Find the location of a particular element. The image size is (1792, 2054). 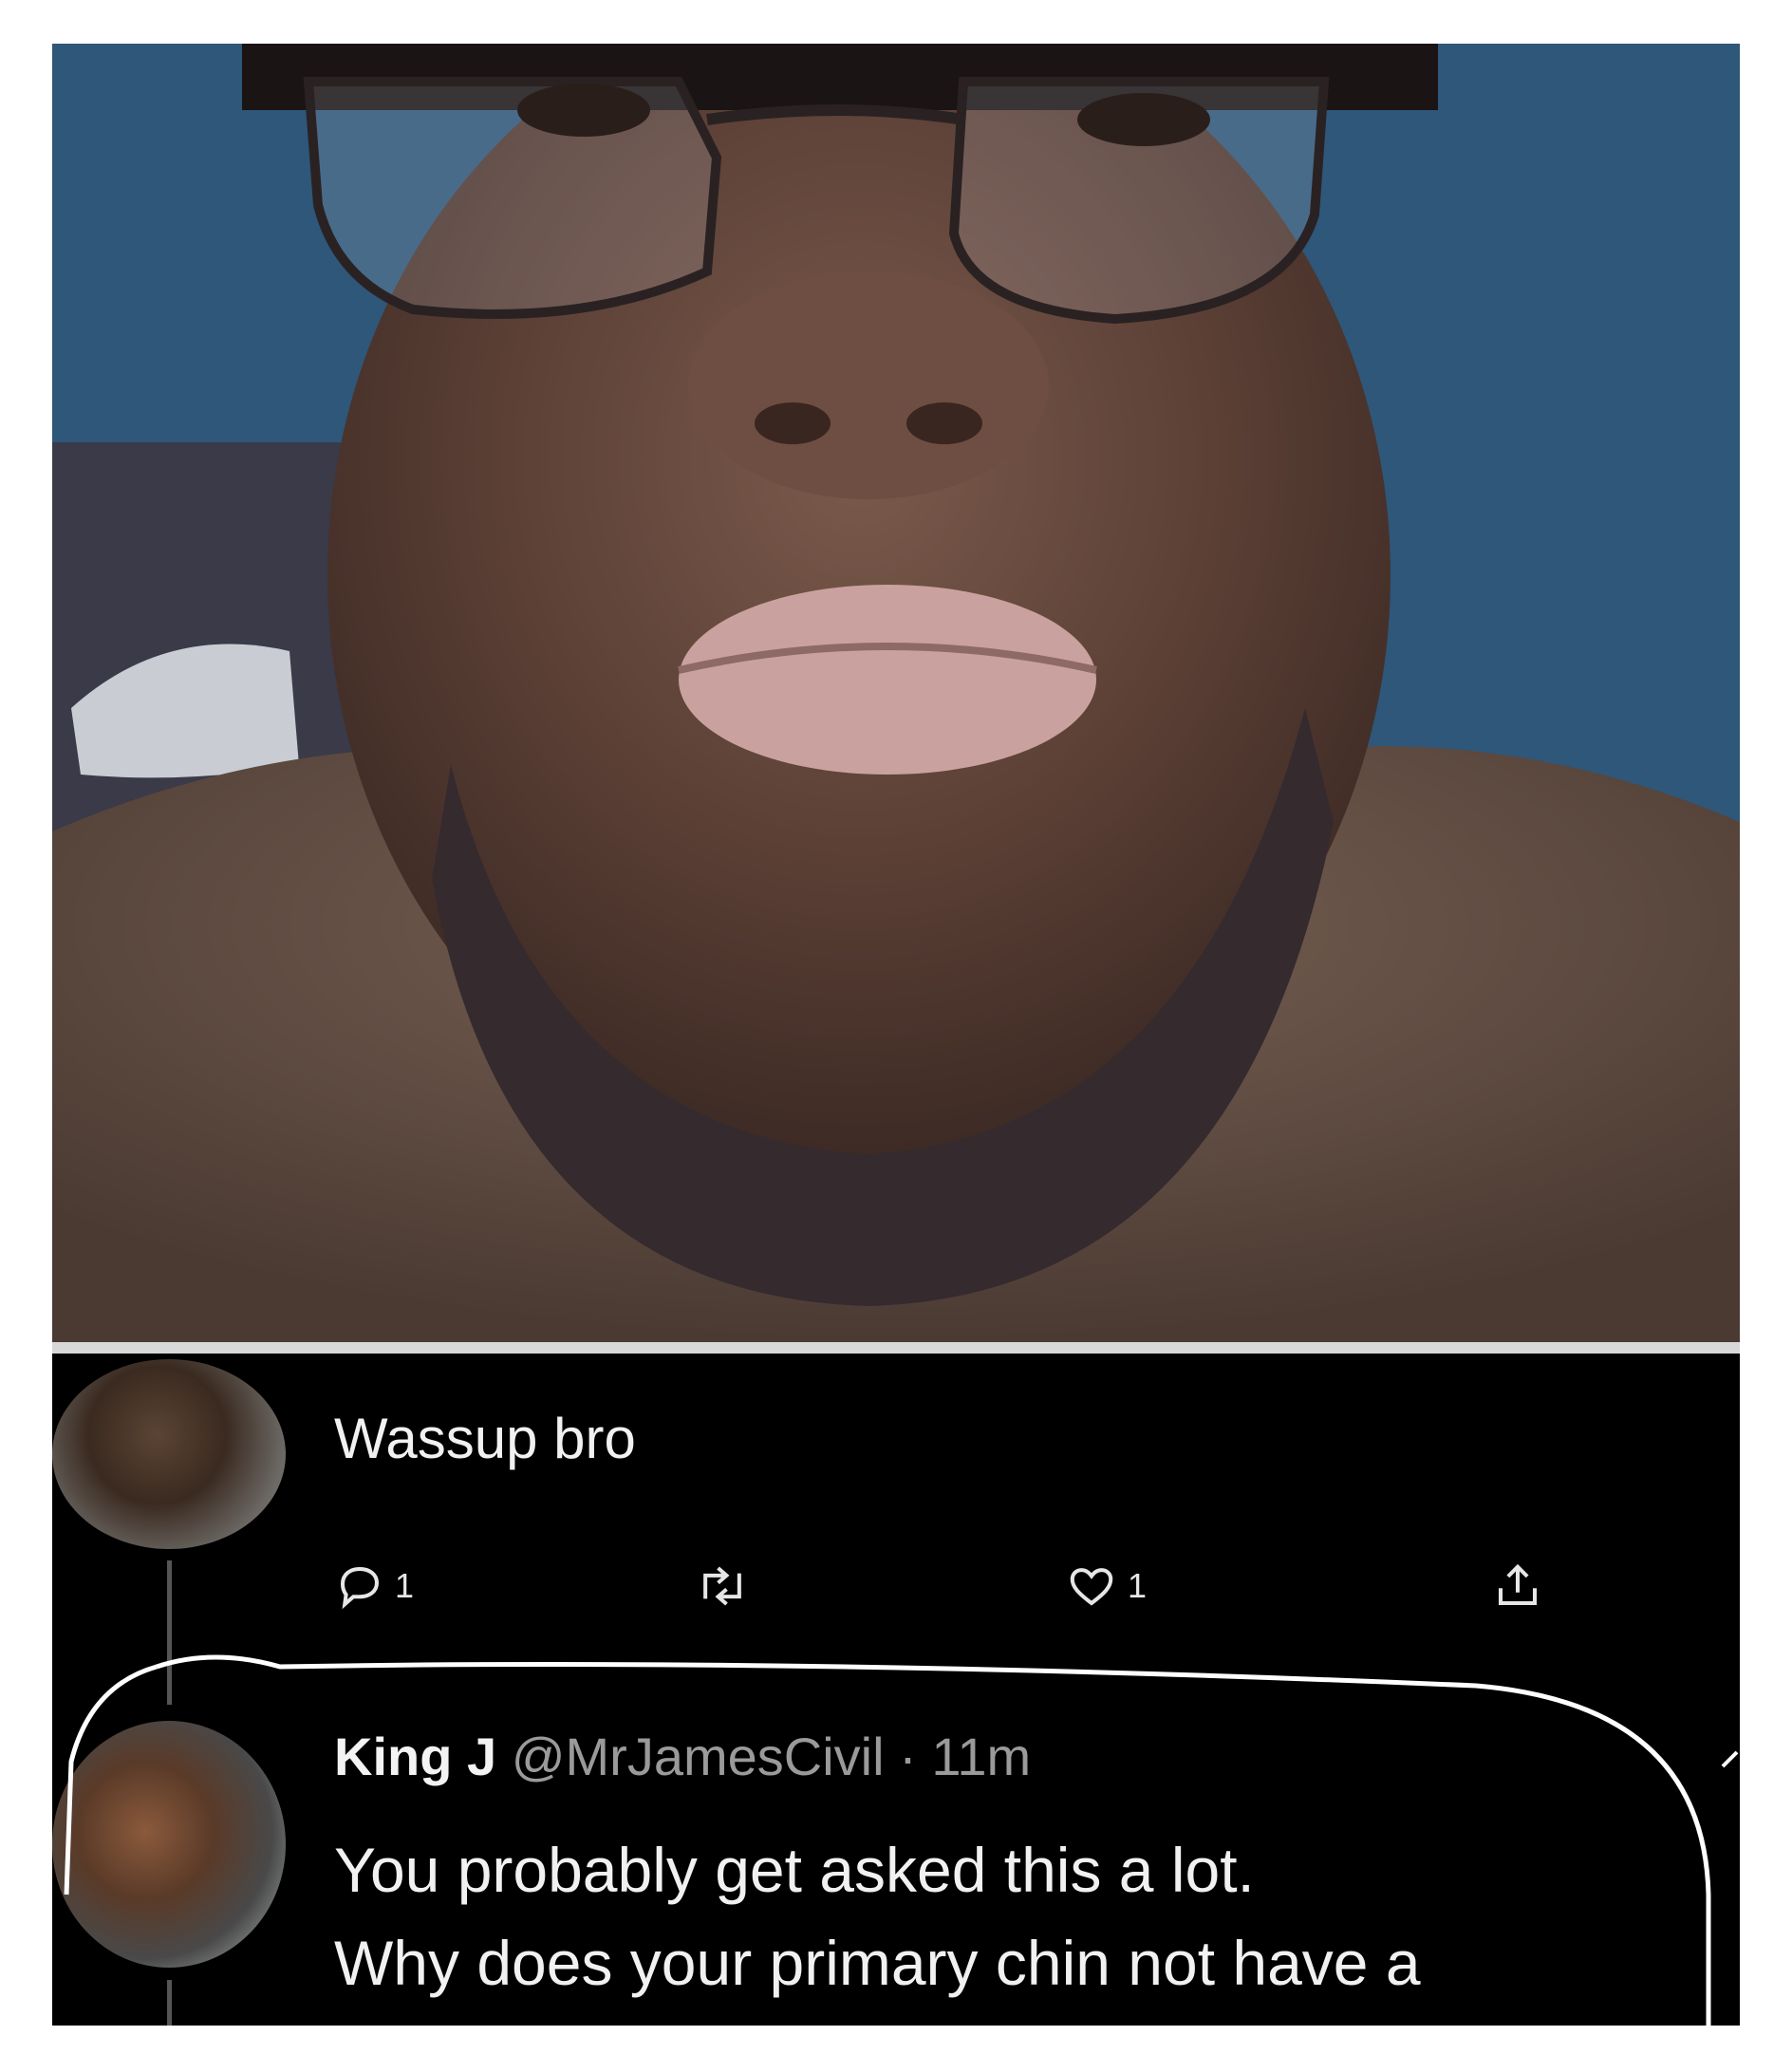

reply-icon is located at coordinates (360, 1588).